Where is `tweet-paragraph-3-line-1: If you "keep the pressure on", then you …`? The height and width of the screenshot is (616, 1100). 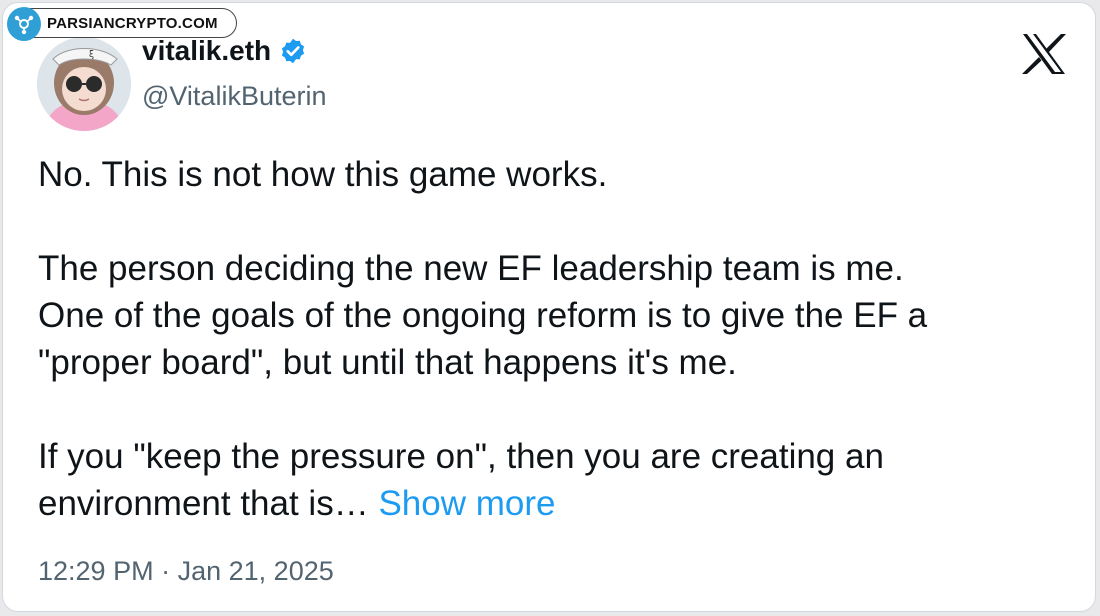
tweet-paragraph-3-line-1: If you "keep the pressure on", then you … is located at coordinates (461, 456).